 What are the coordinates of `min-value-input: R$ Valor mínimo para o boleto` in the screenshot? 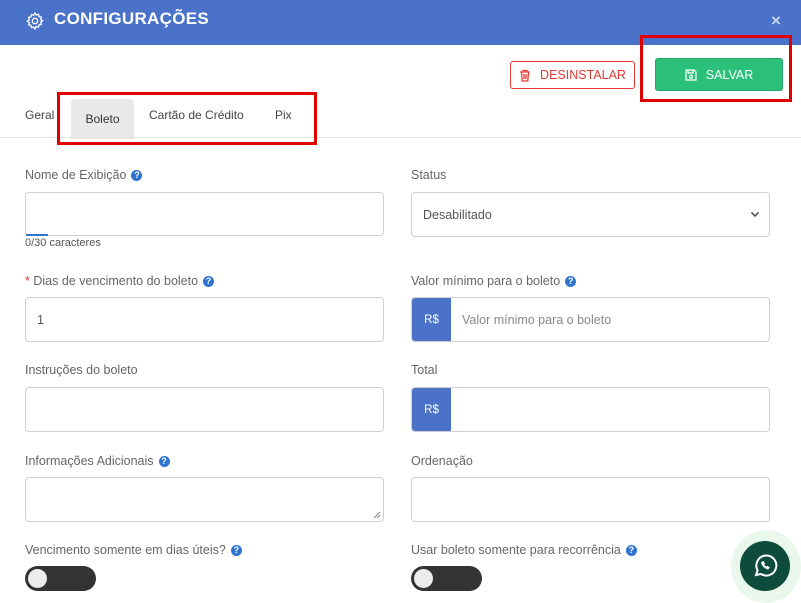 It's located at (590, 319).